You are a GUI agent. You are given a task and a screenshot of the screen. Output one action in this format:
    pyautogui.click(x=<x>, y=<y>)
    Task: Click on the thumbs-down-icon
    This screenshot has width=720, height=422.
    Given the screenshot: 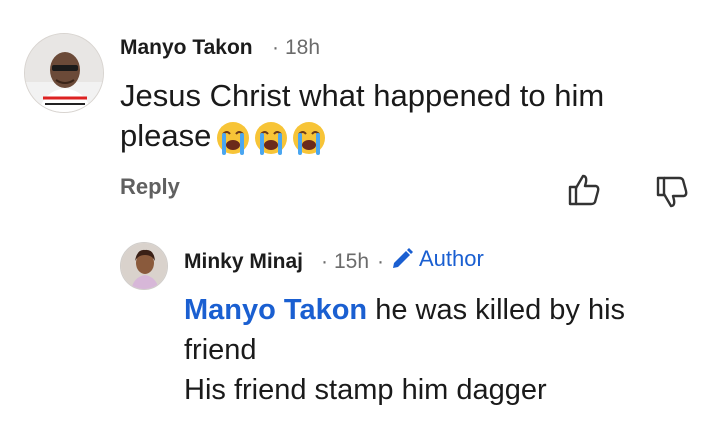 What is the action you would take?
    pyautogui.click(x=672, y=192)
    